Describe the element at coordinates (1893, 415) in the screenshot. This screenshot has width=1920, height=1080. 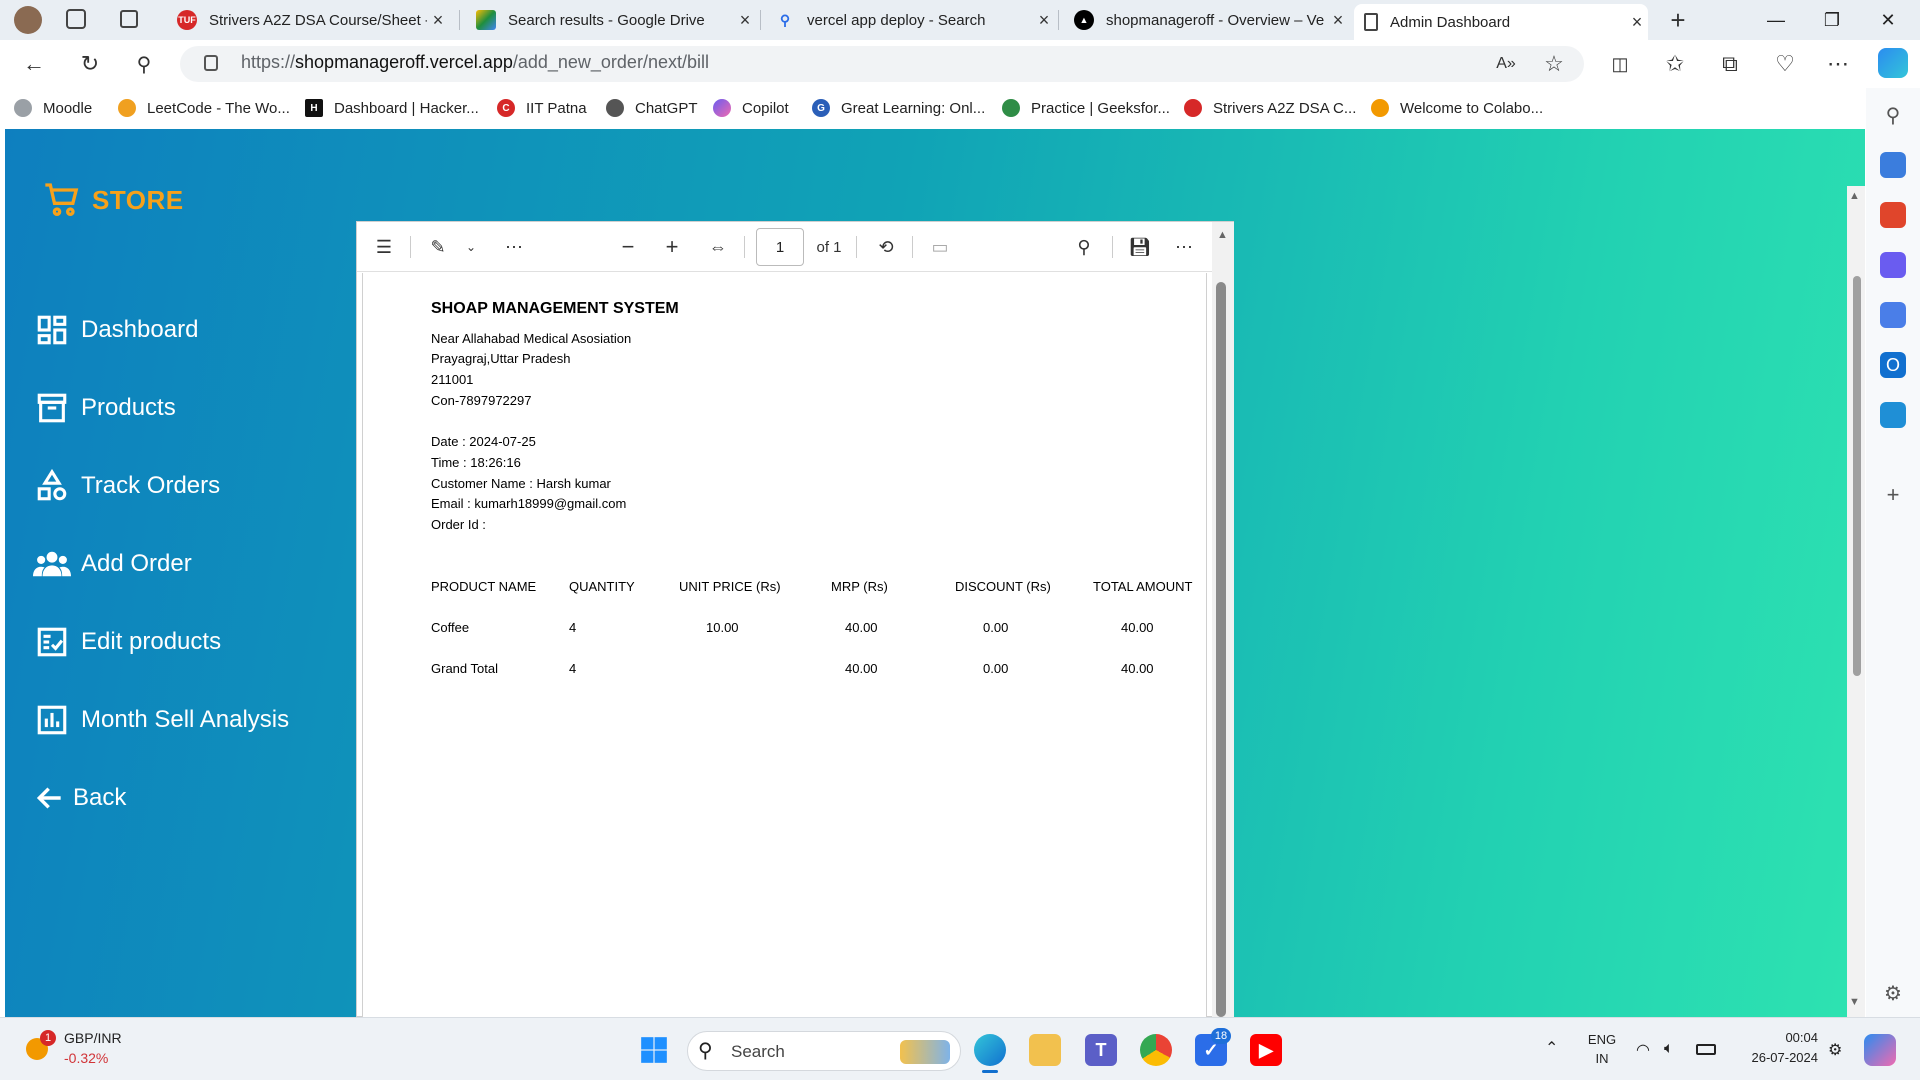
I see `send-icon` at that location.